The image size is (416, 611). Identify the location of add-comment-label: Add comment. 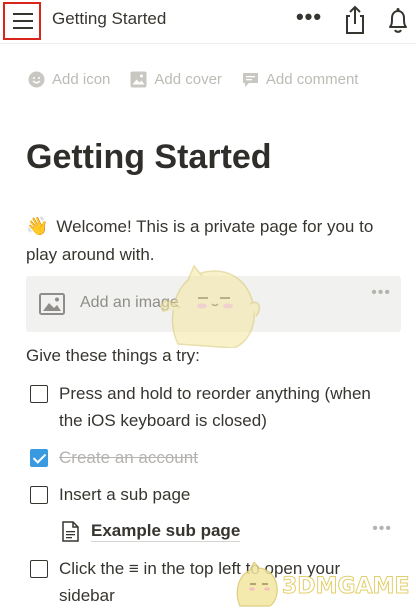
(312, 79).